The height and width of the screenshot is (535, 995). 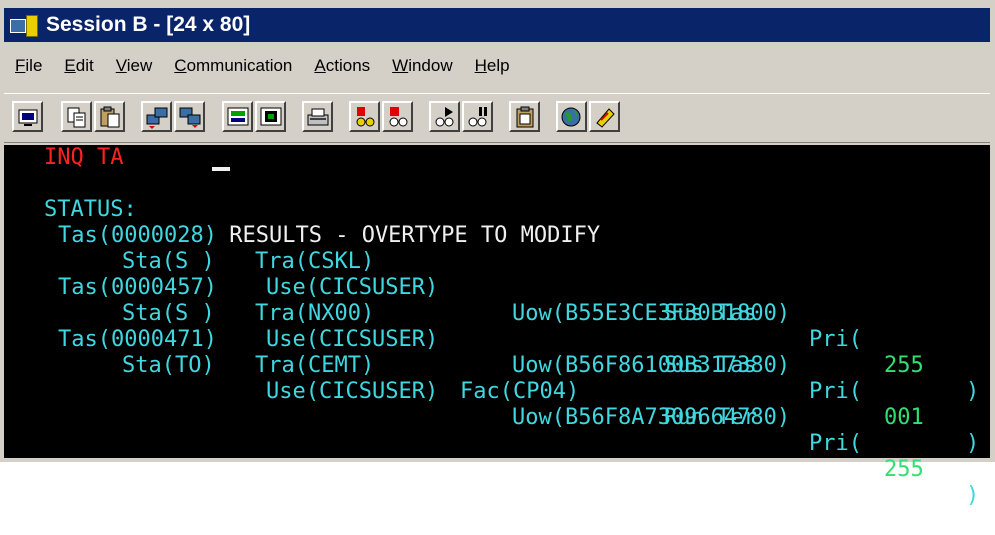 I want to click on play-macro-icon, so click(x=444, y=116).